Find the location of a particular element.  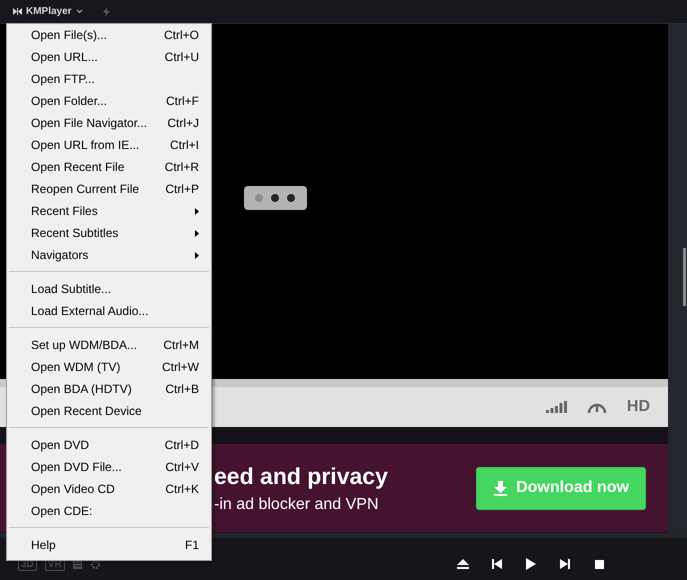

menu-item: Set up WDM/BDA... Ctrl+M is located at coordinates (109, 345).